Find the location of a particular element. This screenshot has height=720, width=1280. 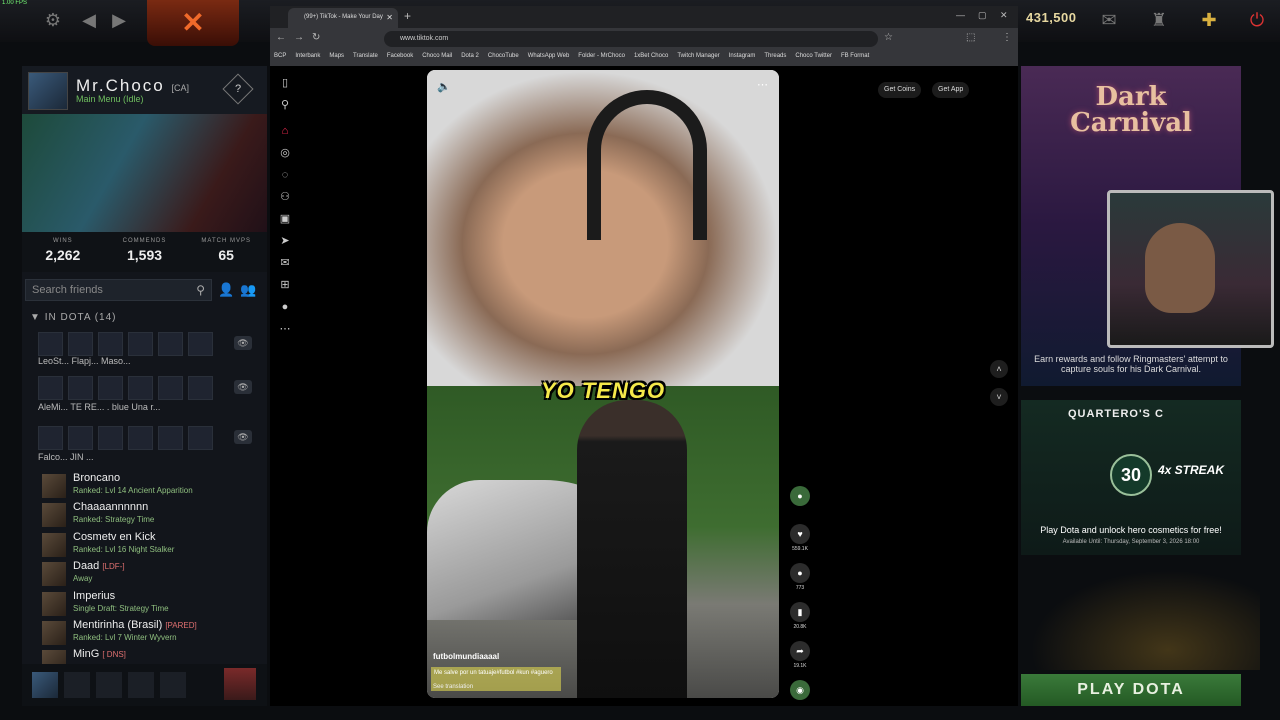

extensions-icon: ⬚ is located at coordinates (970, 37).